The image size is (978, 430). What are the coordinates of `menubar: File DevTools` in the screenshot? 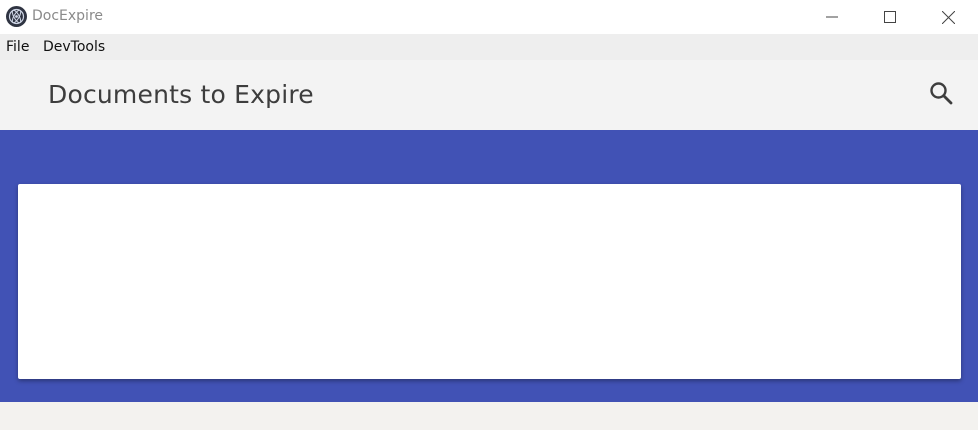 It's located at (489, 47).